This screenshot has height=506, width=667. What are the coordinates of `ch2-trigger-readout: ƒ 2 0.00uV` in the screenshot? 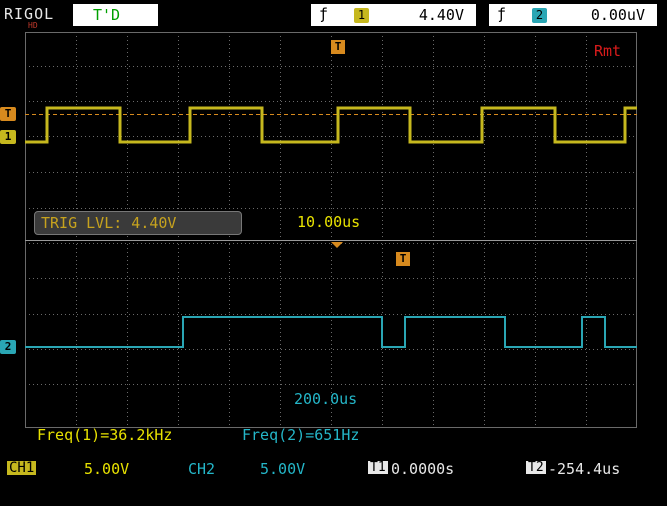 It's located at (573, 15).